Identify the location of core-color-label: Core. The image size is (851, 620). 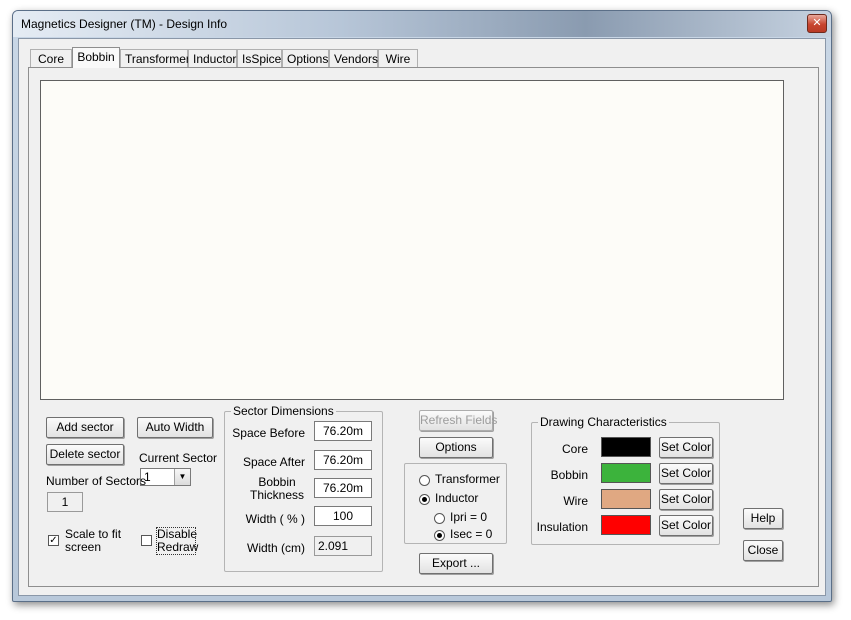
(574, 449).